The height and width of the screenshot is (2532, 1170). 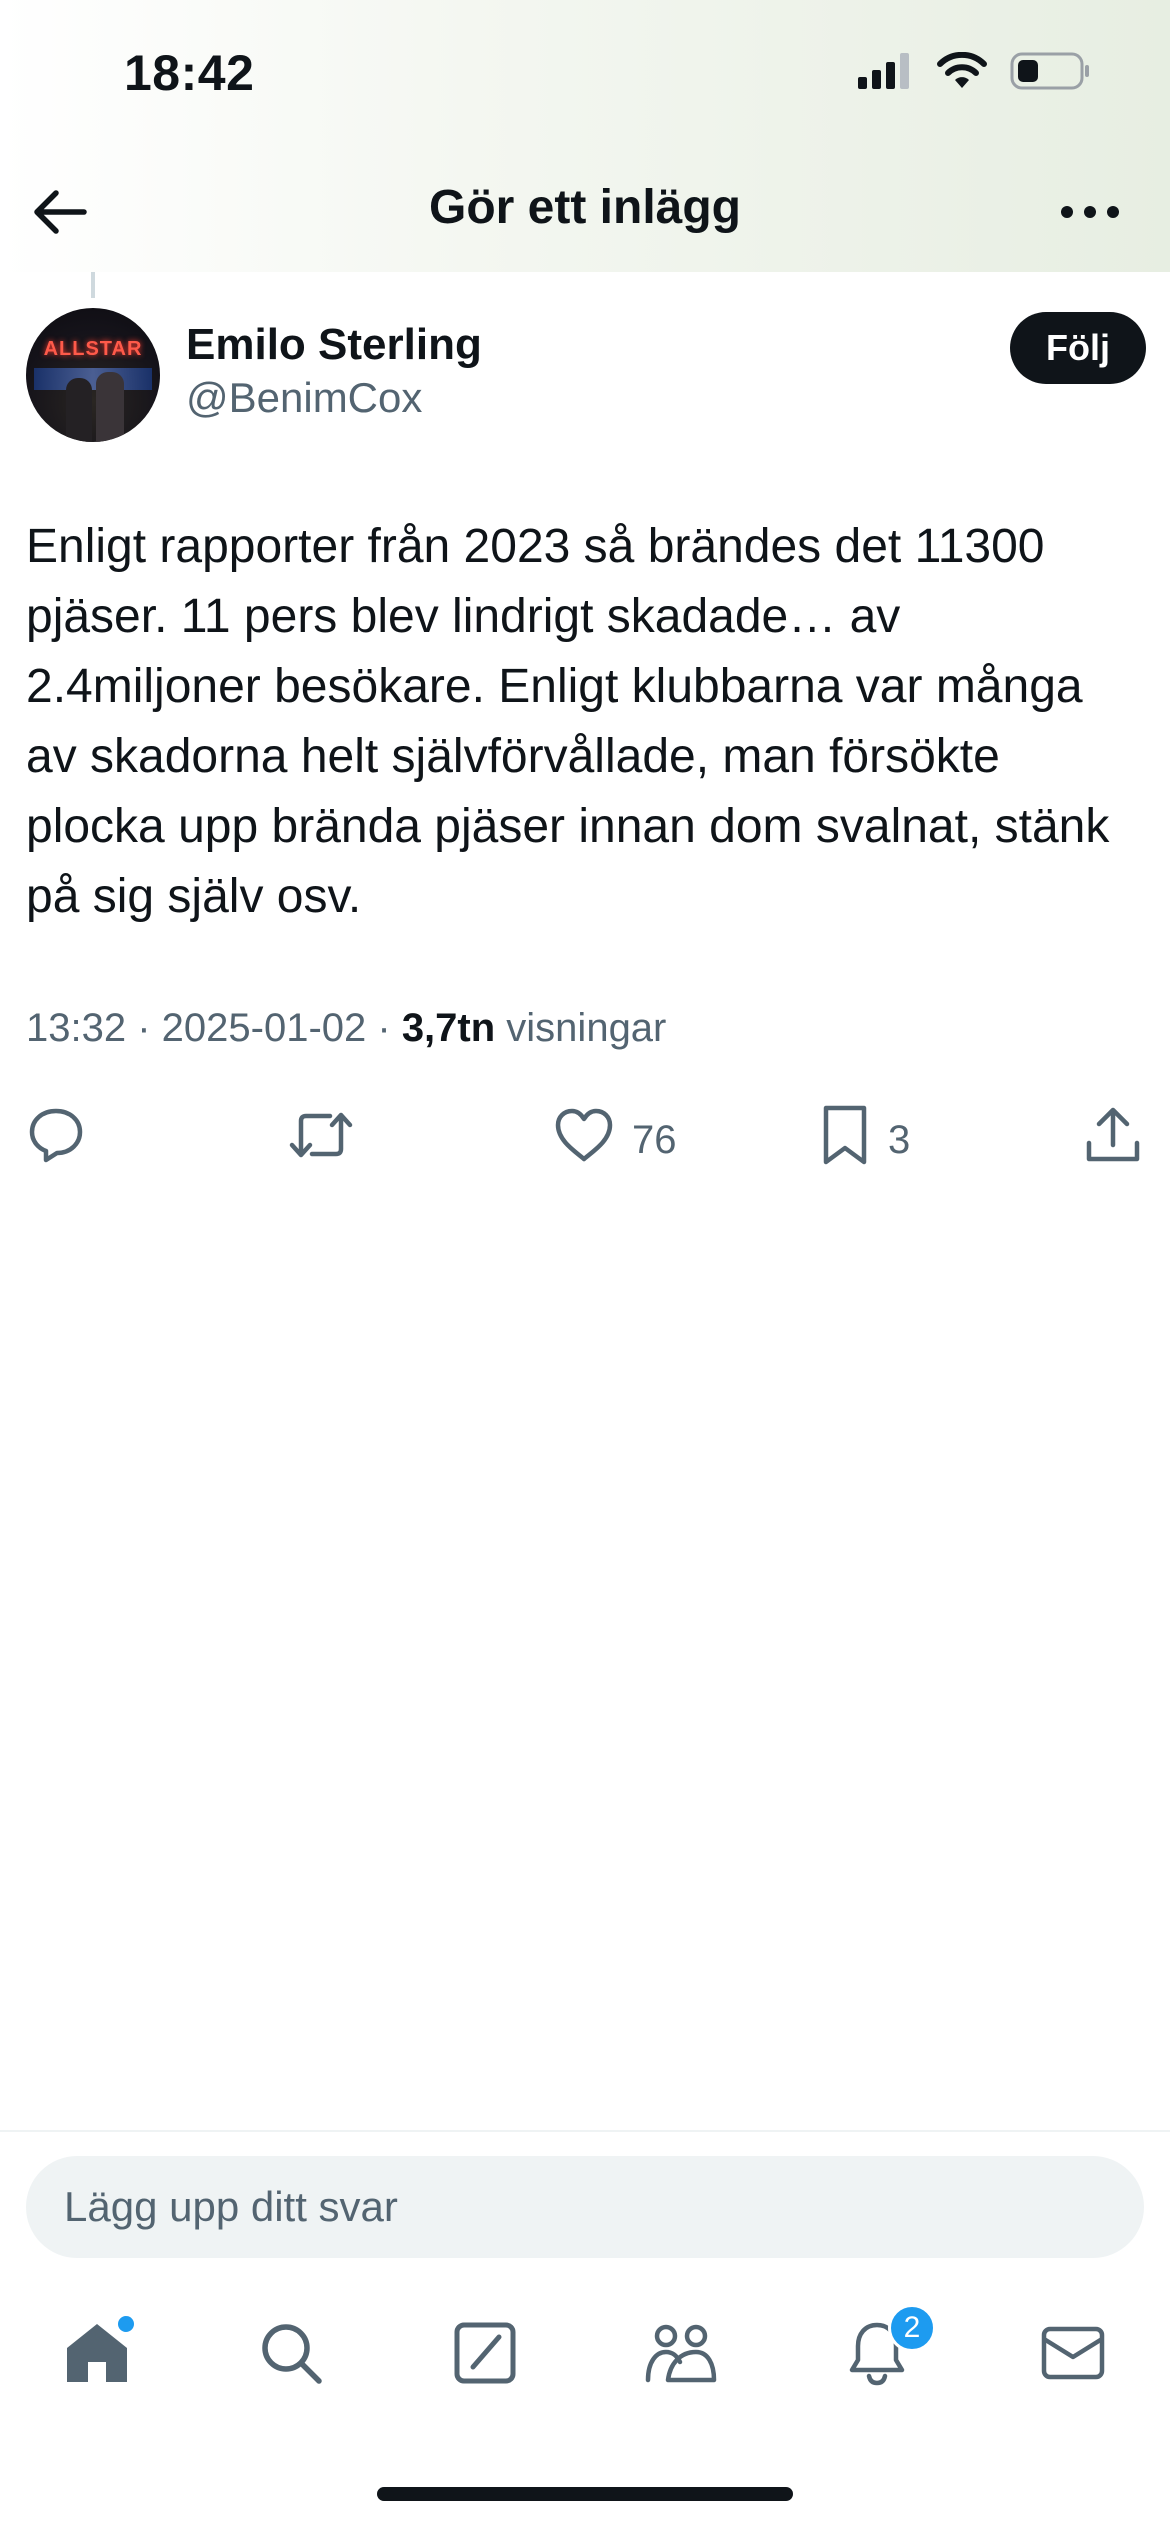 What do you see at coordinates (585, 2207) in the screenshot?
I see `reply-input: Lägg upp ditt svar` at bounding box center [585, 2207].